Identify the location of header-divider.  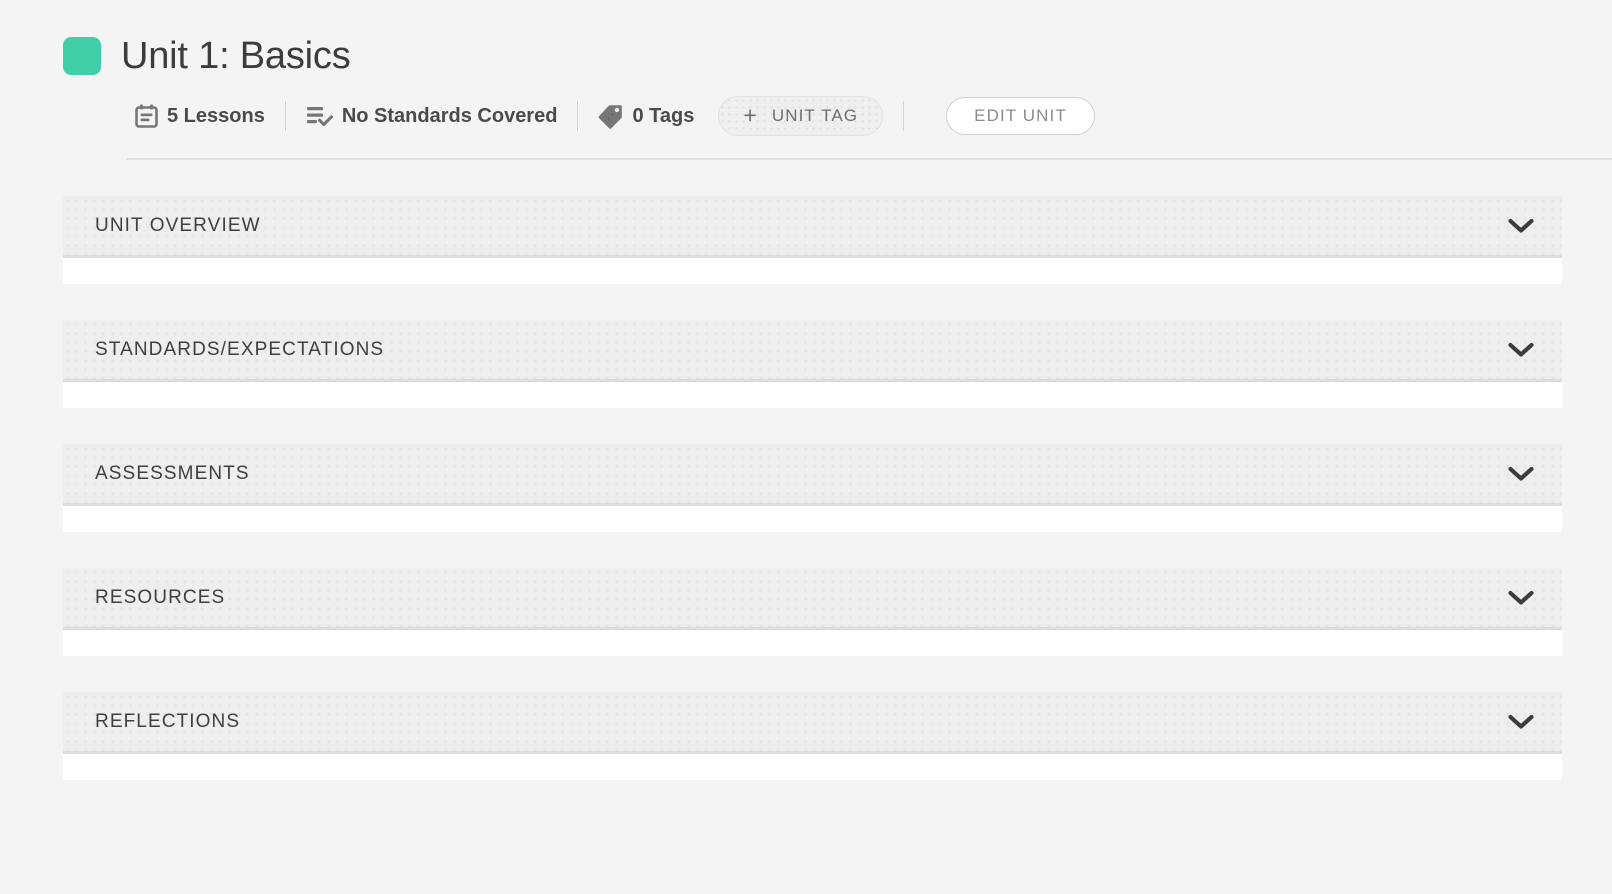
(869, 159).